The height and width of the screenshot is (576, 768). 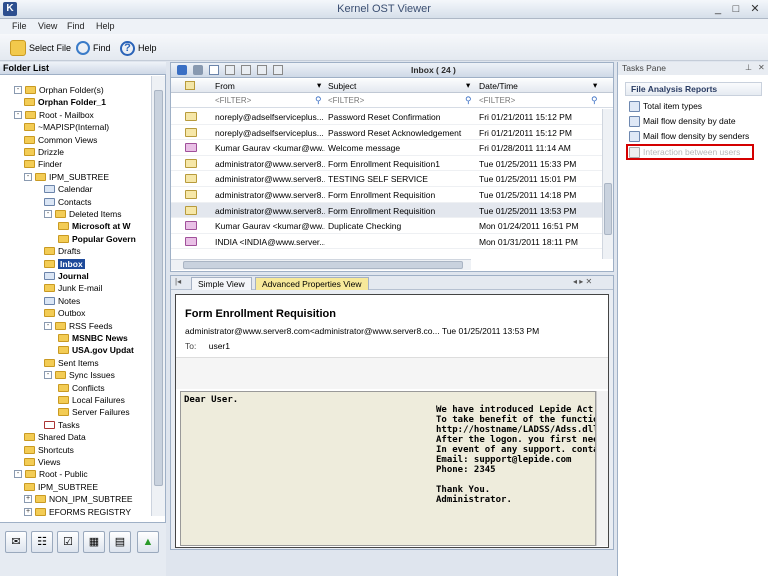 What do you see at coordinates (77, 511) in the screenshot?
I see `folder-item: + EFORMS REGISTRY` at bounding box center [77, 511].